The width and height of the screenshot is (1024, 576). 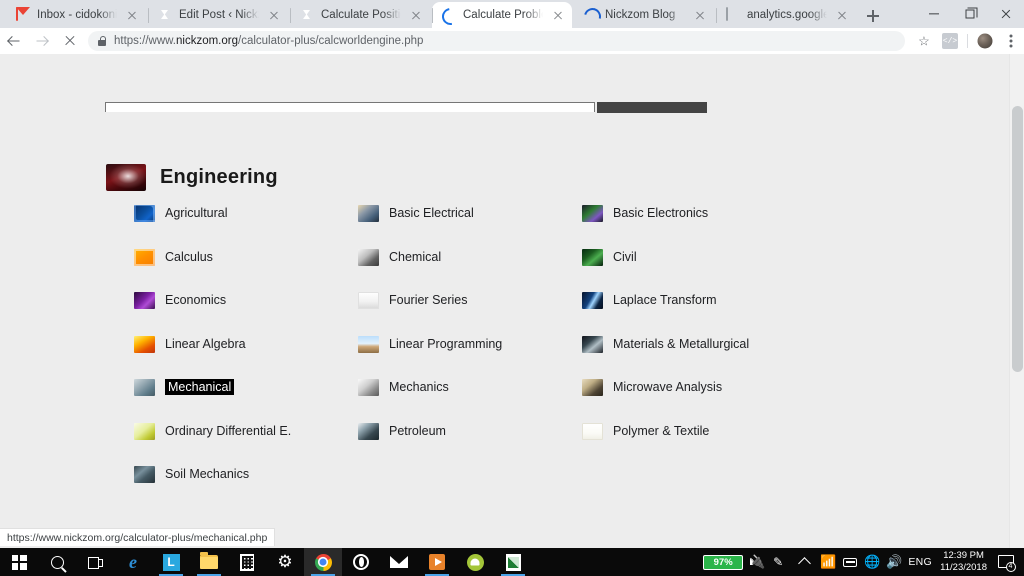 I want to click on soil-mechanics-icon, so click(x=144, y=474).